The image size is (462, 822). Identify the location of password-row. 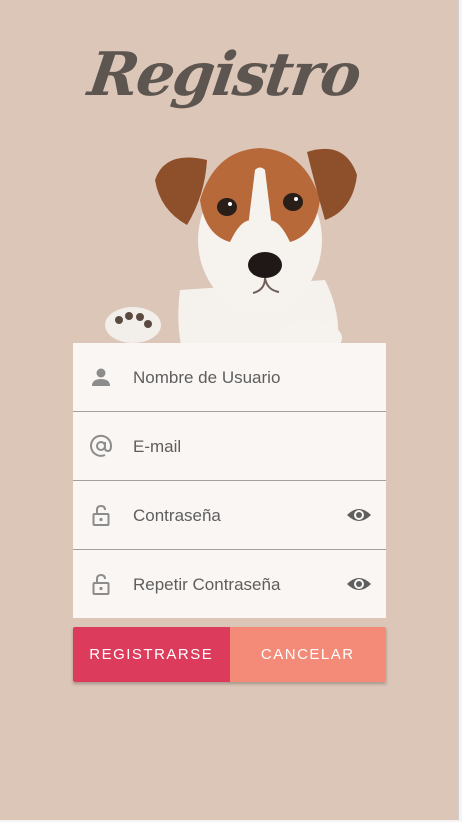
(229, 516).